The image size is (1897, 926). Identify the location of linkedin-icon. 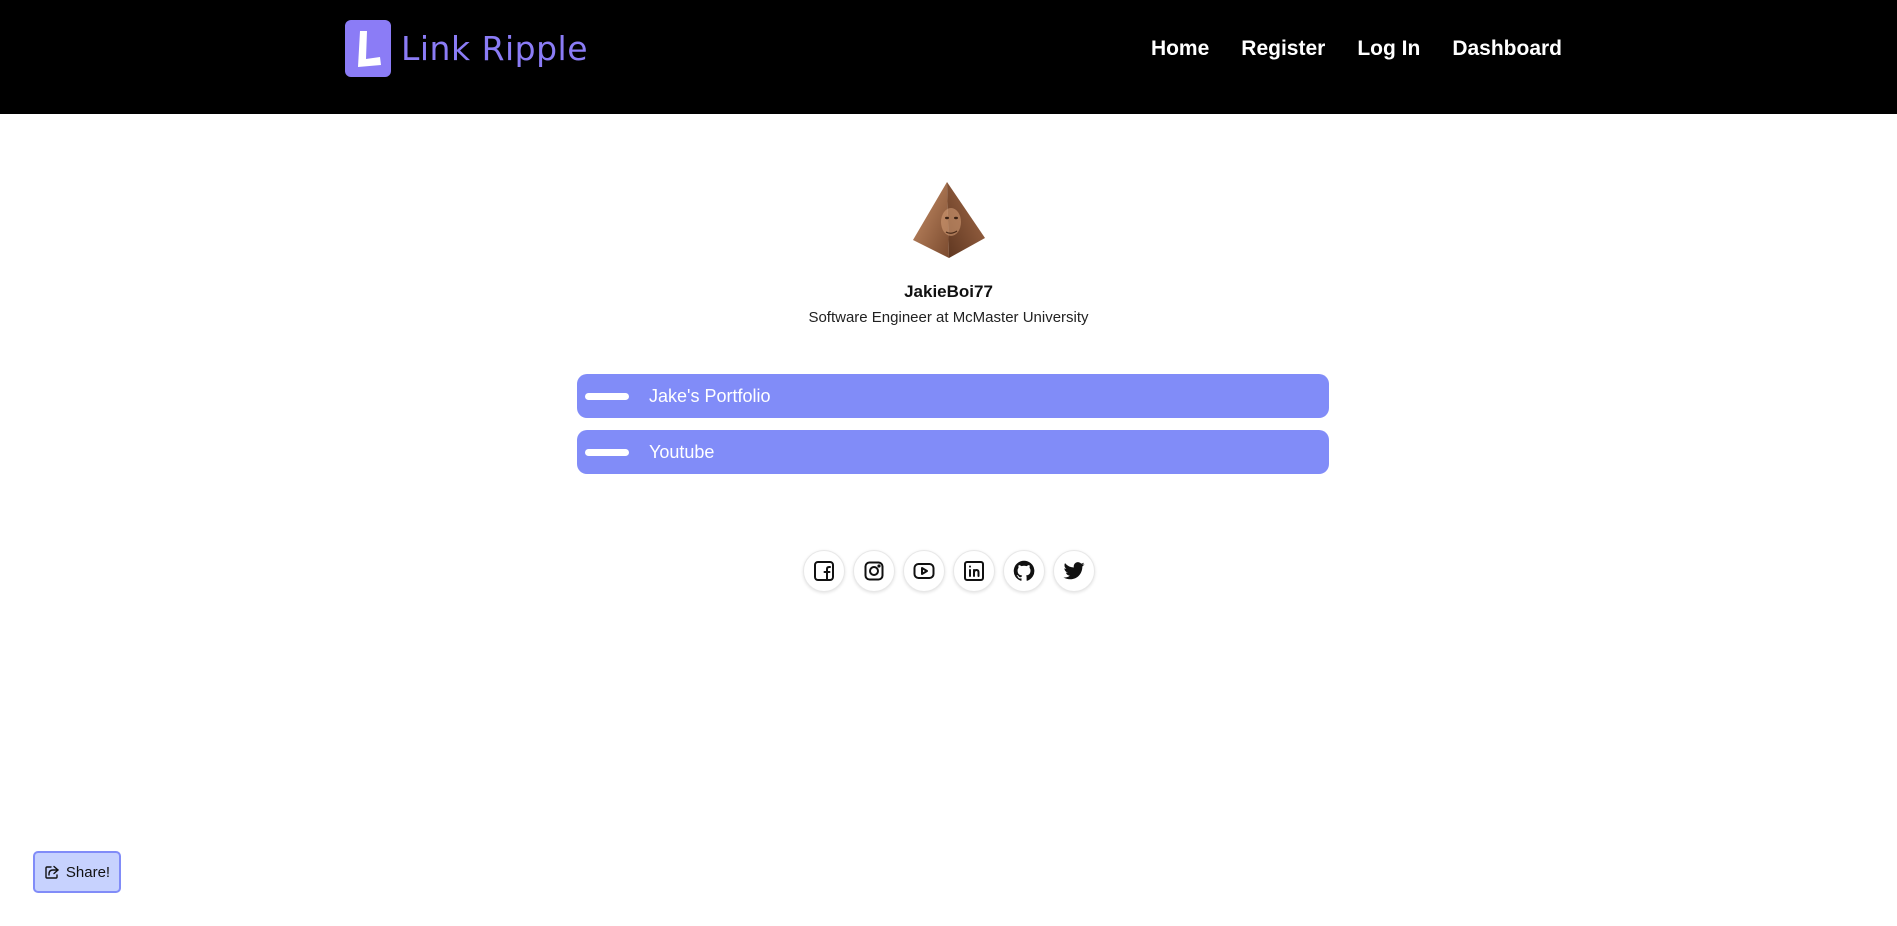
(973, 571).